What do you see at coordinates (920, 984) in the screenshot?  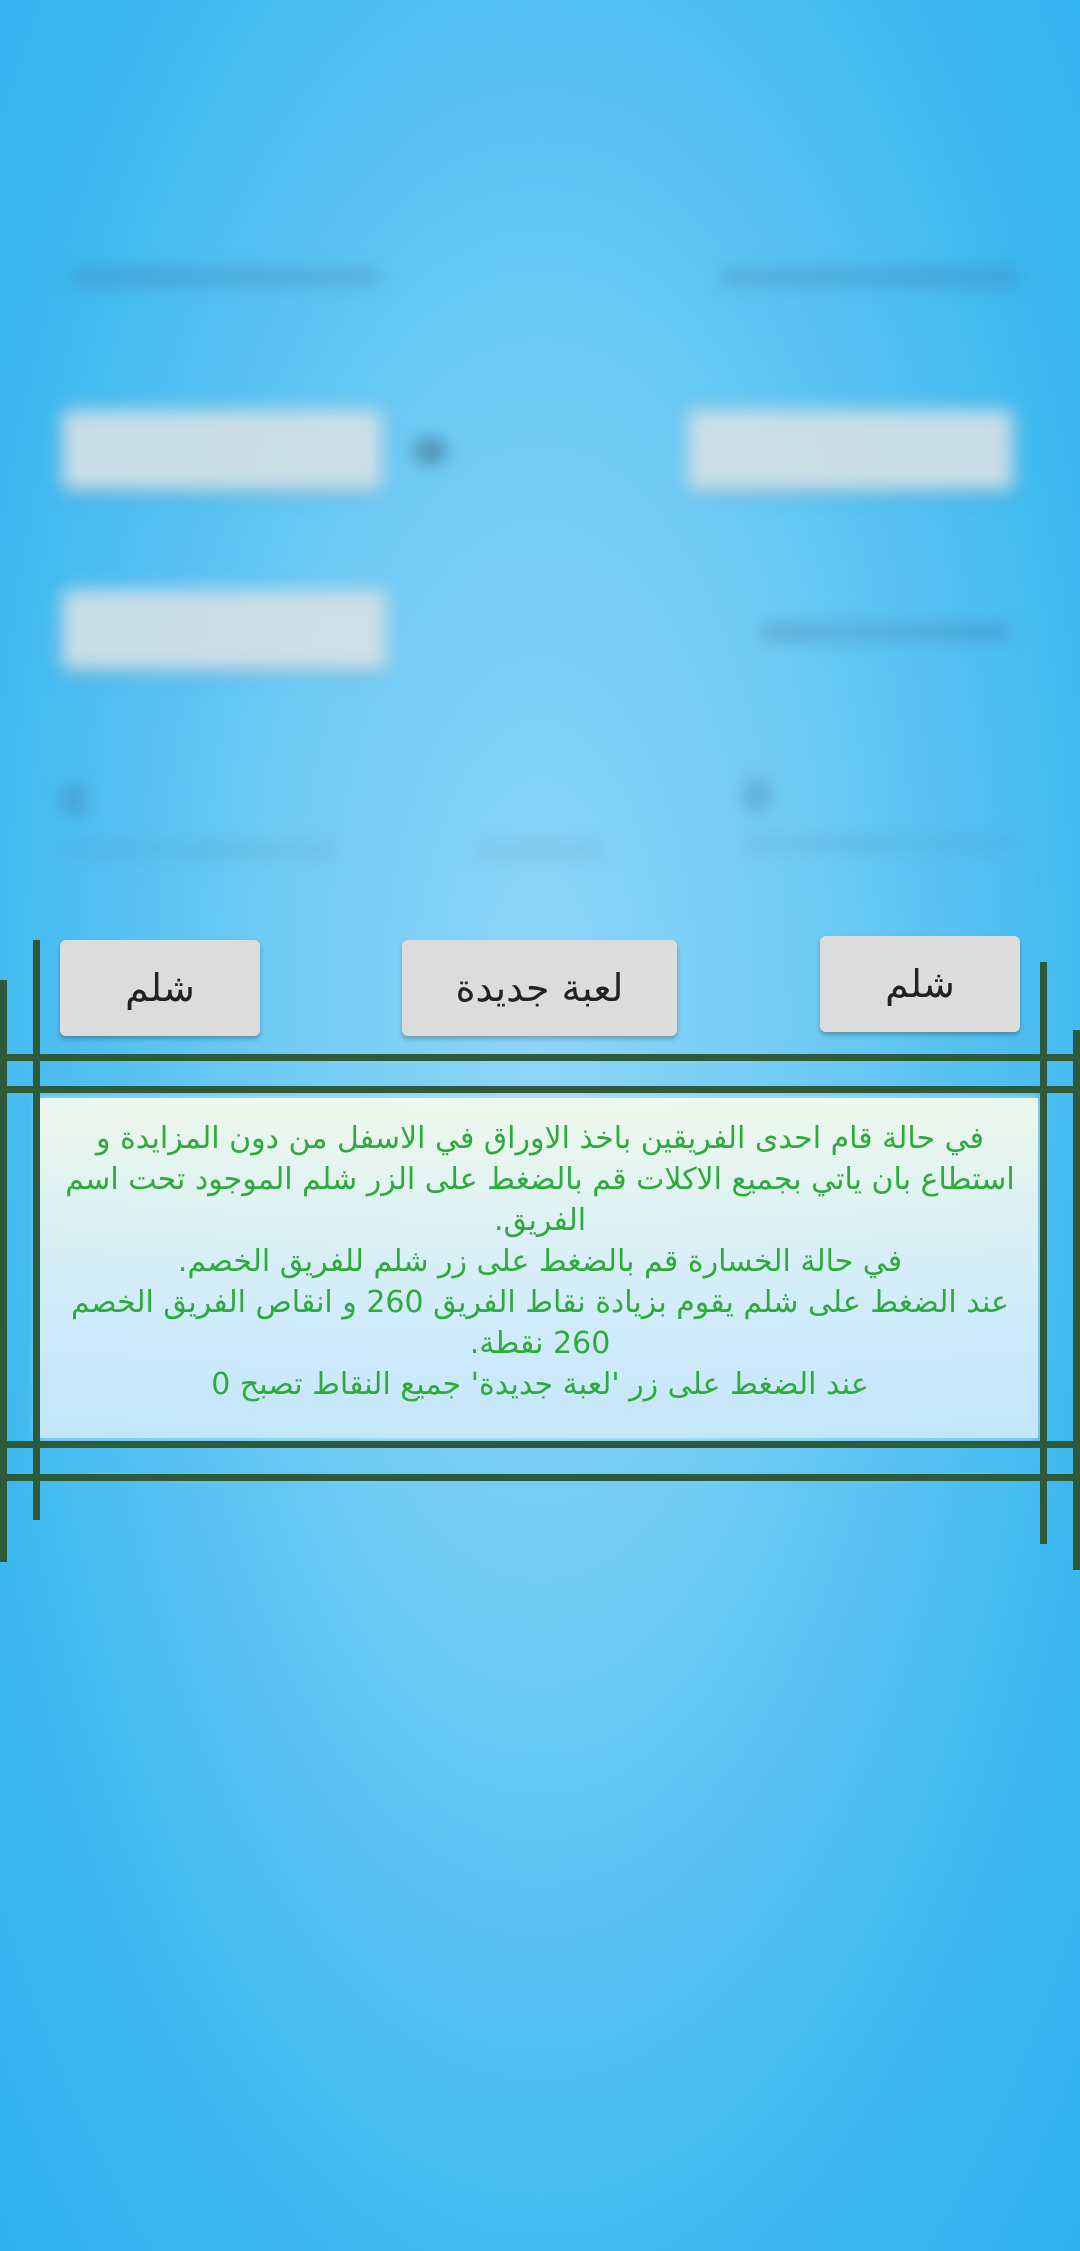 I see `shelem-button-right: شلم` at bounding box center [920, 984].